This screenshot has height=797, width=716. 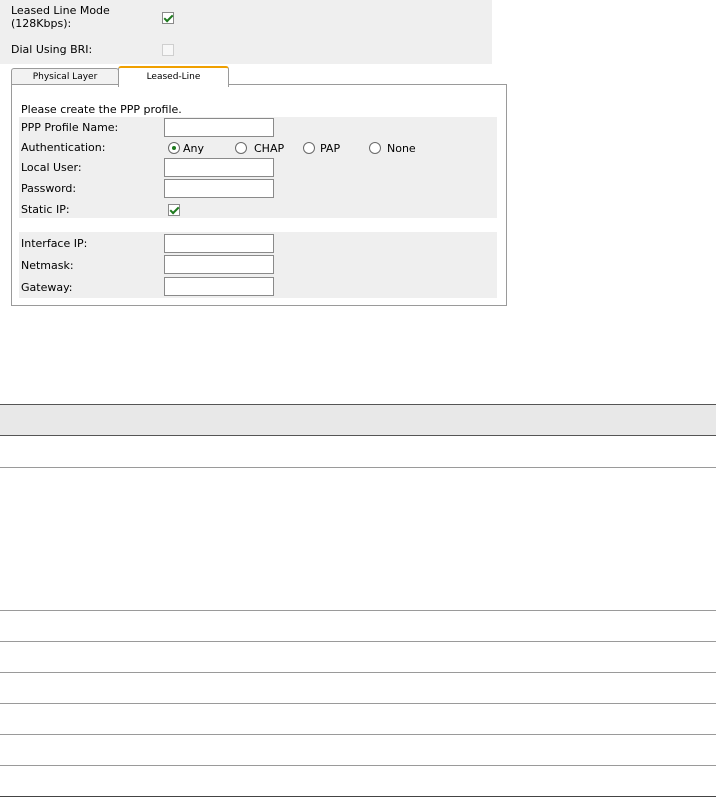 I want to click on auth-none-radio, so click(x=375, y=148).